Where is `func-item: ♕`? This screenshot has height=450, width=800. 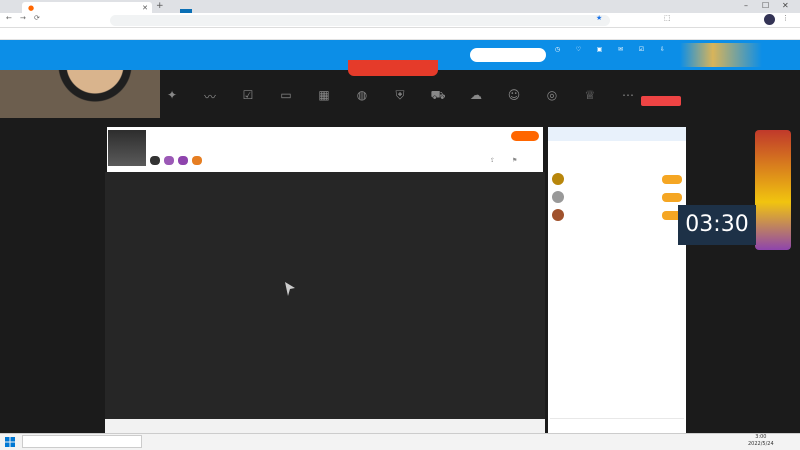
func-item: ♕ is located at coordinates (590, 105).